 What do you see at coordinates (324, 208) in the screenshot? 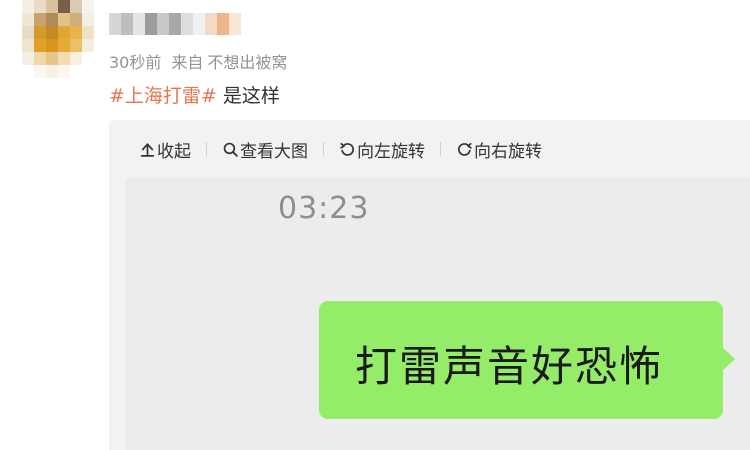
I see `chat-timestamp: 03:23` at bounding box center [324, 208].